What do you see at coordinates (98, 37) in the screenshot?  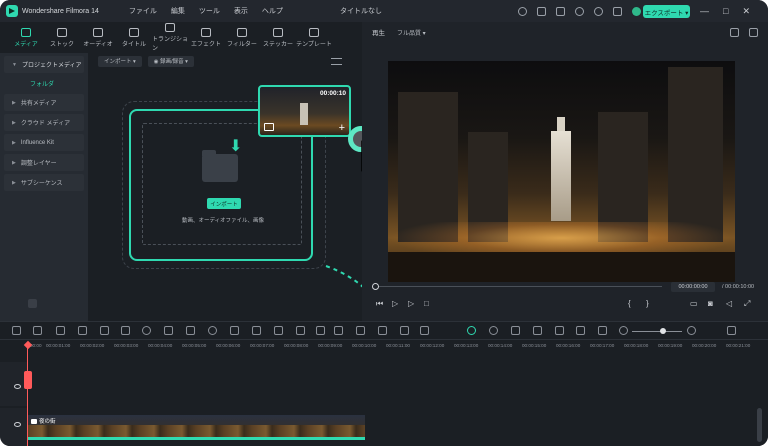 I see `tab-audio: オーディオ` at bounding box center [98, 37].